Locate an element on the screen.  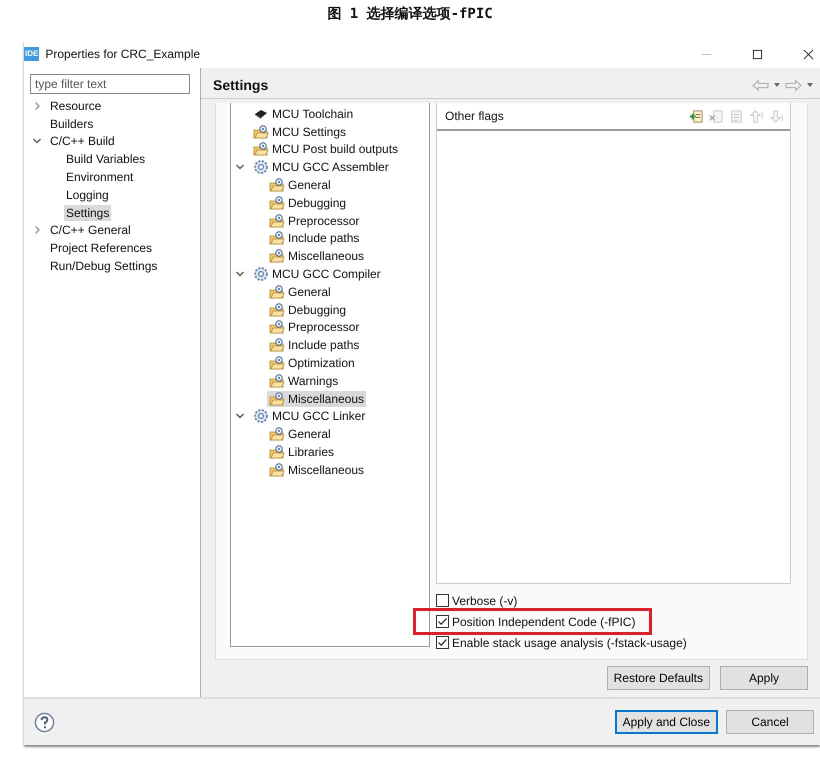
maximize-icon is located at coordinates (757, 54).